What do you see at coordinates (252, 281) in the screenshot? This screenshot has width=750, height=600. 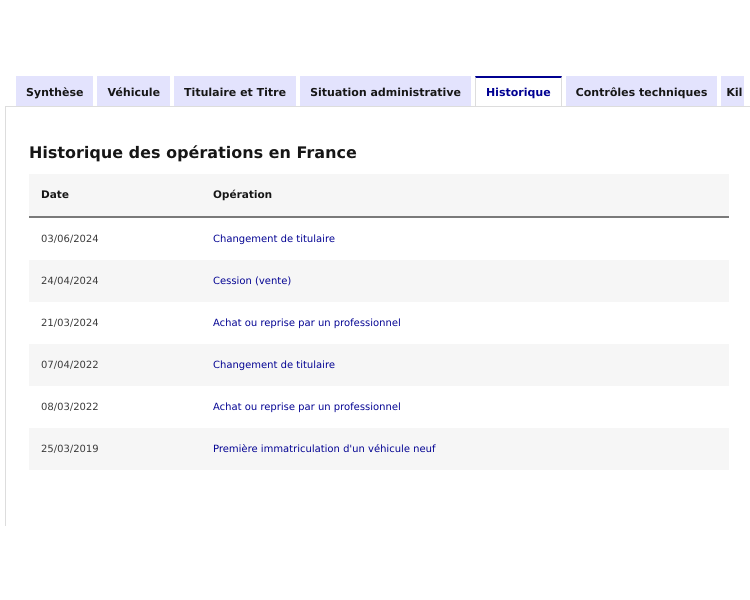 I see `operation-link: Cession (vente)` at bounding box center [252, 281].